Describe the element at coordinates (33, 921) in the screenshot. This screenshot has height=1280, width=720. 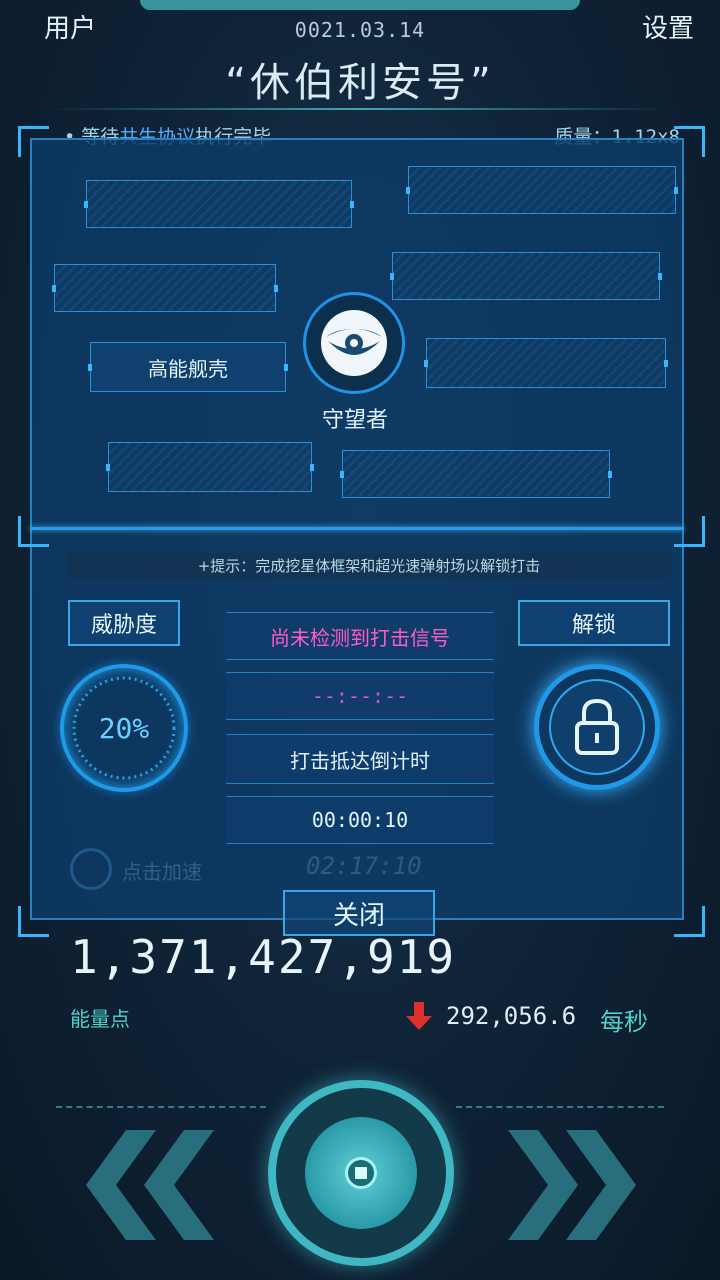
I see `panel-corner-bottom-left` at that location.